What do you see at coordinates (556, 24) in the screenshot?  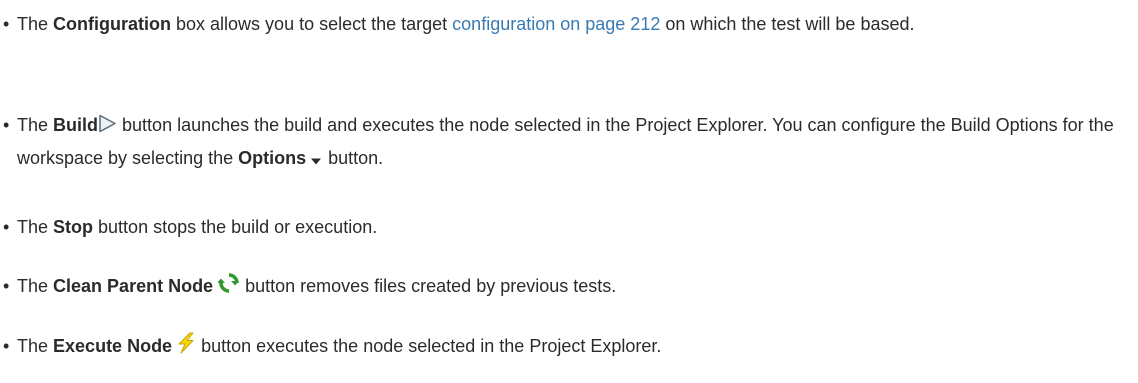 I see `configuration-link: configuration on page 212` at bounding box center [556, 24].